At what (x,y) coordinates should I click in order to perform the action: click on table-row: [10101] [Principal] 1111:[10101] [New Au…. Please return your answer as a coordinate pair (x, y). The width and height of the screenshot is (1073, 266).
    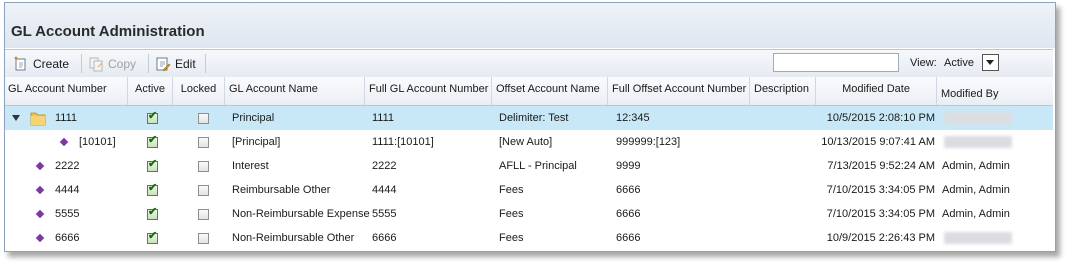
    Looking at the image, I should click on (529, 142).